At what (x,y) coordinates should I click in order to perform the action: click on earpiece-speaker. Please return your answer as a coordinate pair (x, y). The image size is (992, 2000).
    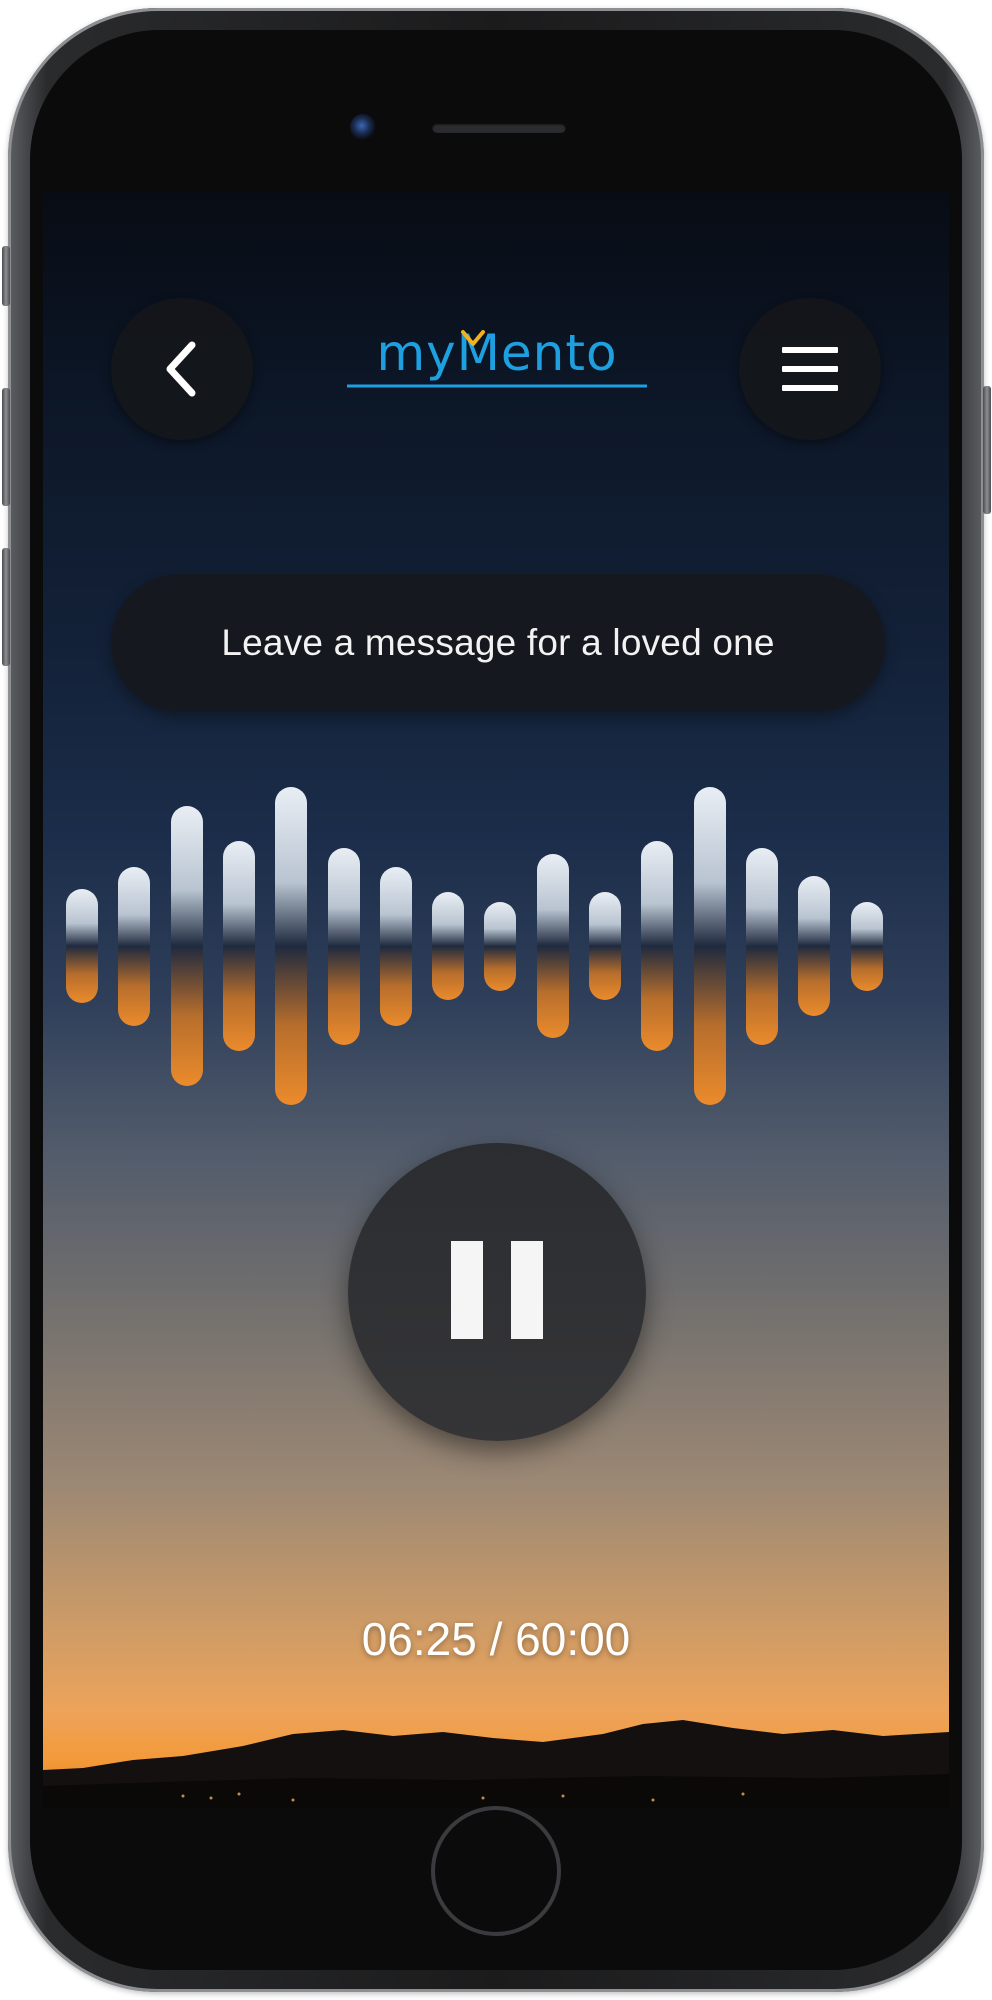
    Looking at the image, I should click on (499, 128).